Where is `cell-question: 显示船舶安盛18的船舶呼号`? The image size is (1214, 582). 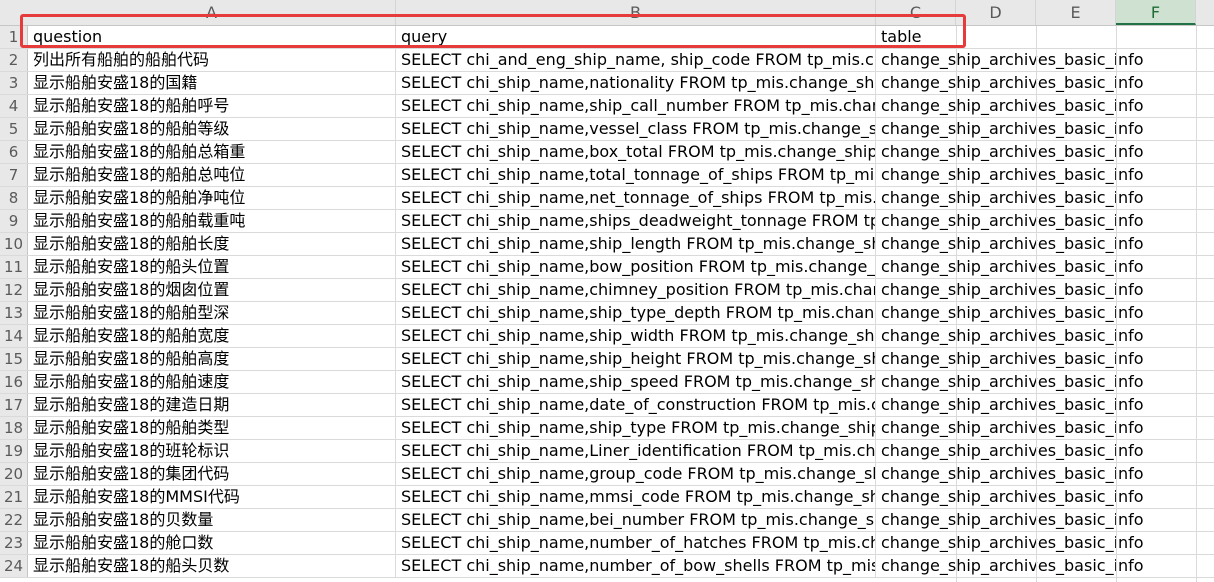
cell-question: 显示船舶安盛18的船舶呼号 is located at coordinates (212, 106).